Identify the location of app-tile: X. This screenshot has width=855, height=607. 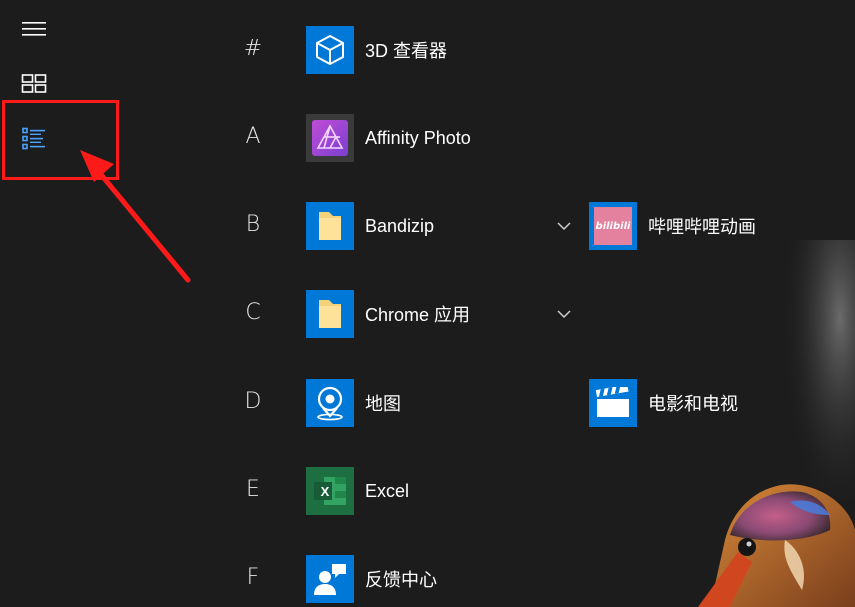
(330, 491).